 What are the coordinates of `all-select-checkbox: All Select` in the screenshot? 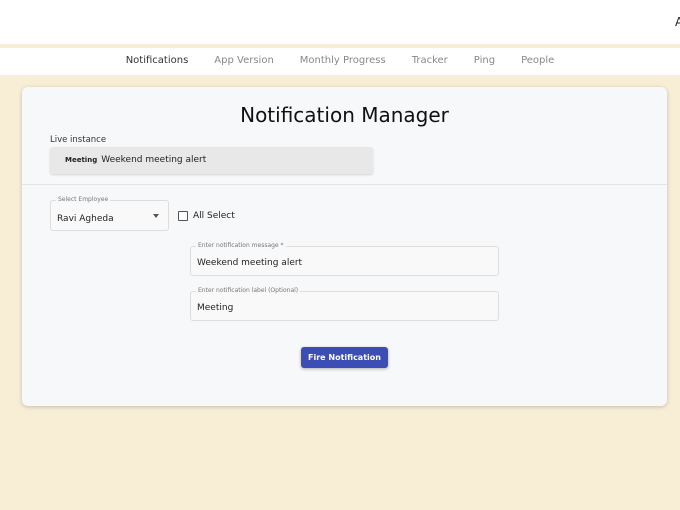 It's located at (206, 216).